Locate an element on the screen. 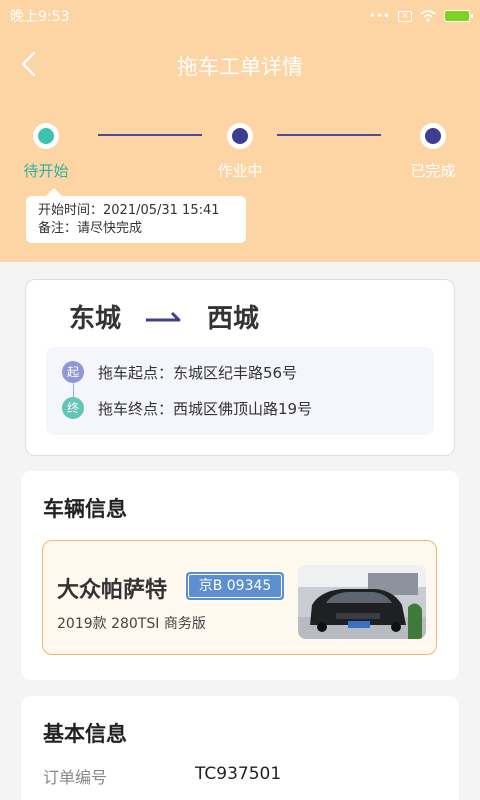  route-start-row: 起 拖车起点：东城区纪丰路56号 is located at coordinates (179, 372).